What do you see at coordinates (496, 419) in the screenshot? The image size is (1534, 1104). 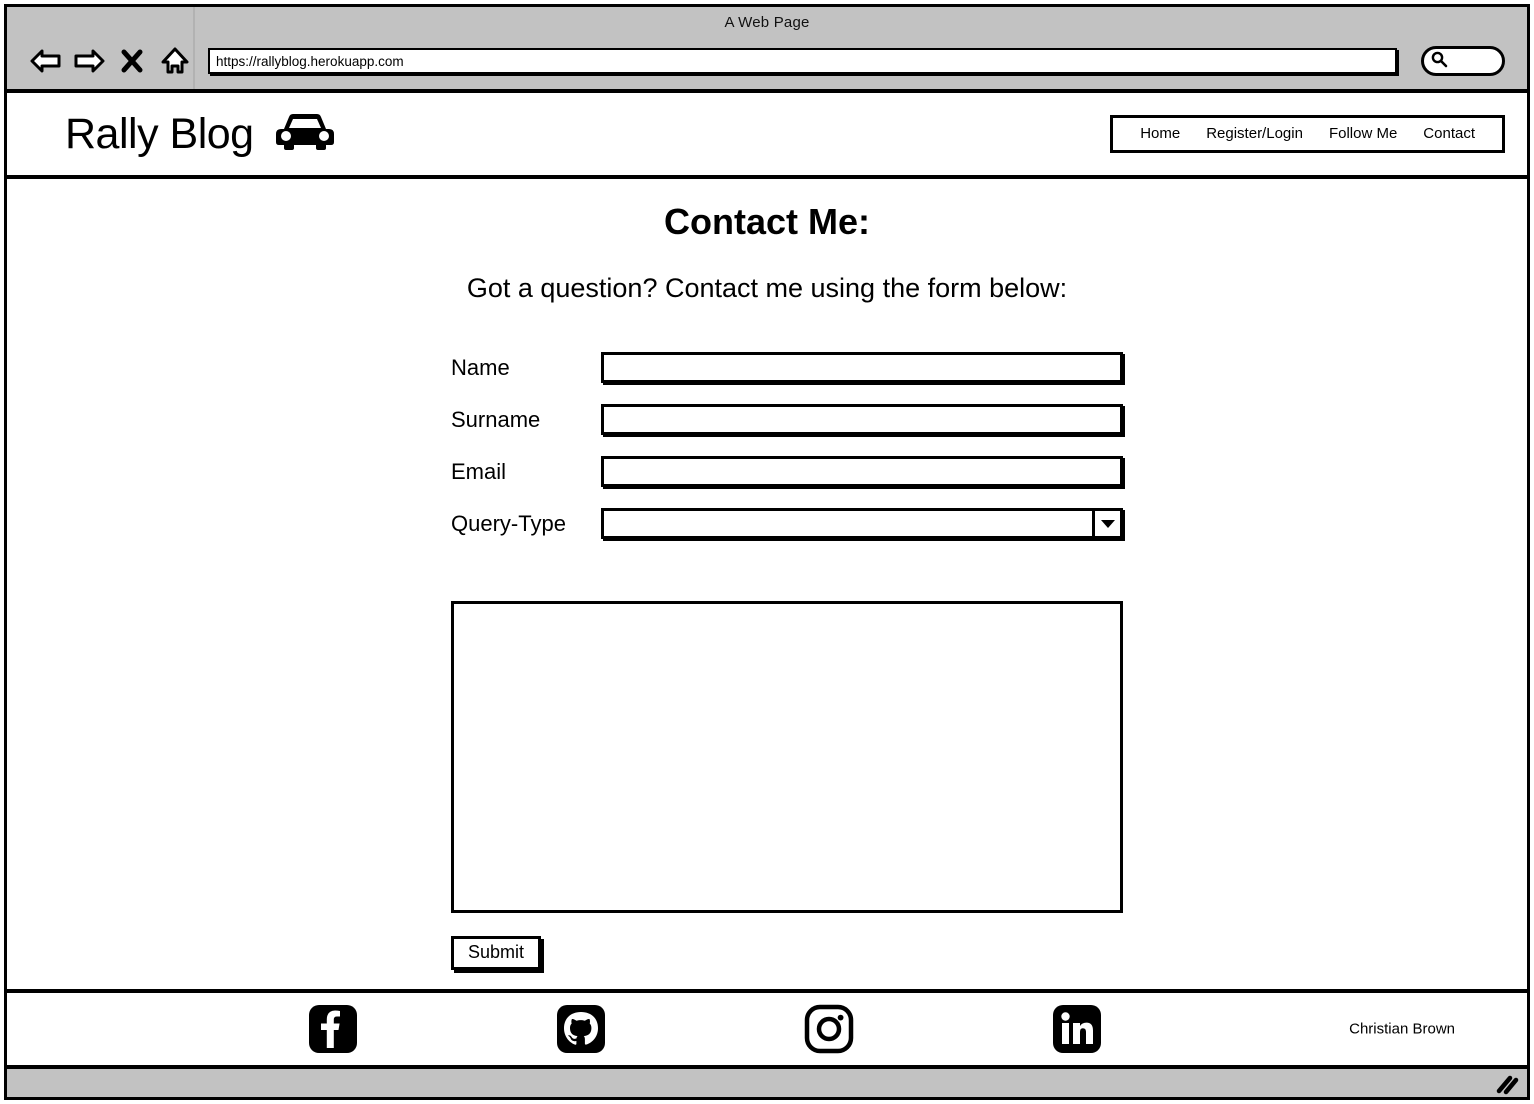 I see `label-surname: Surname` at bounding box center [496, 419].